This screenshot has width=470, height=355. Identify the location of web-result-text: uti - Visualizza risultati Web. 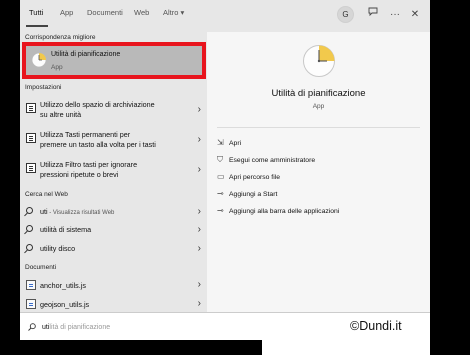
(112, 212).